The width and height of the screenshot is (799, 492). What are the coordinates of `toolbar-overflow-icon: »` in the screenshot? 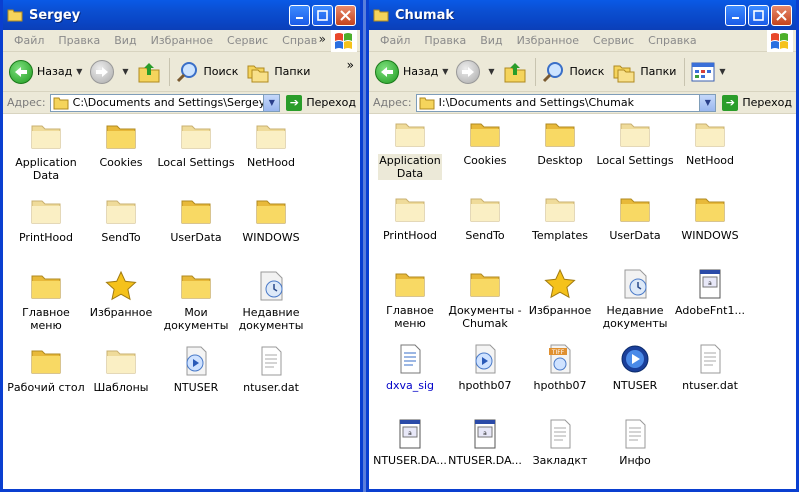 It's located at (350, 65).